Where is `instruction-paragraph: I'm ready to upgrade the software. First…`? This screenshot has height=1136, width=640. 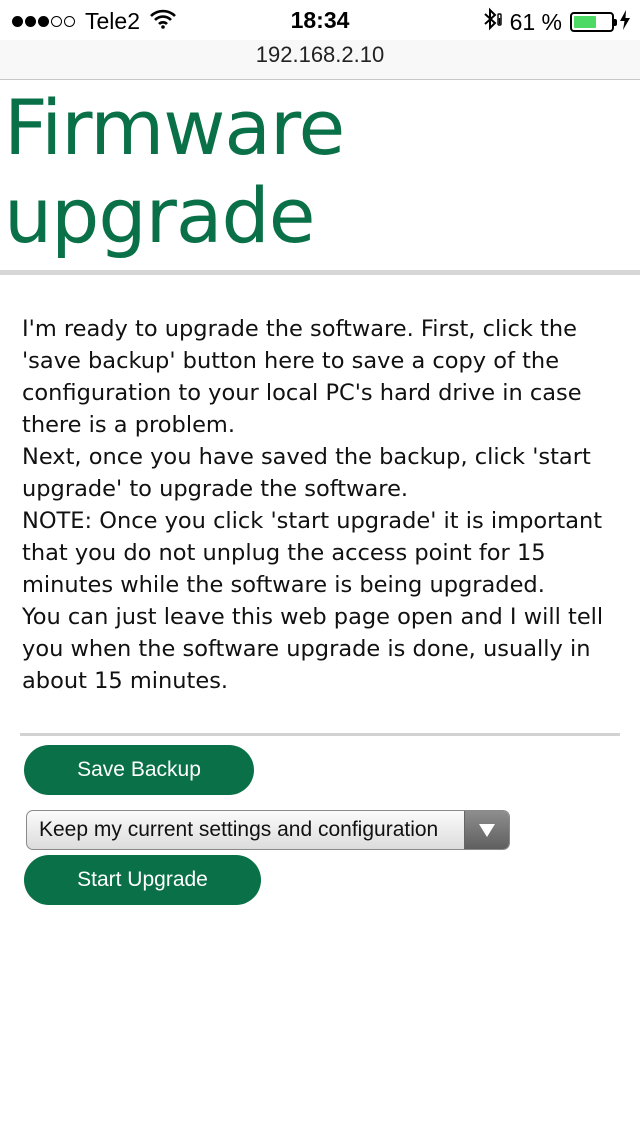 instruction-paragraph: I'm ready to upgrade the software. First… is located at coordinates (302, 377).